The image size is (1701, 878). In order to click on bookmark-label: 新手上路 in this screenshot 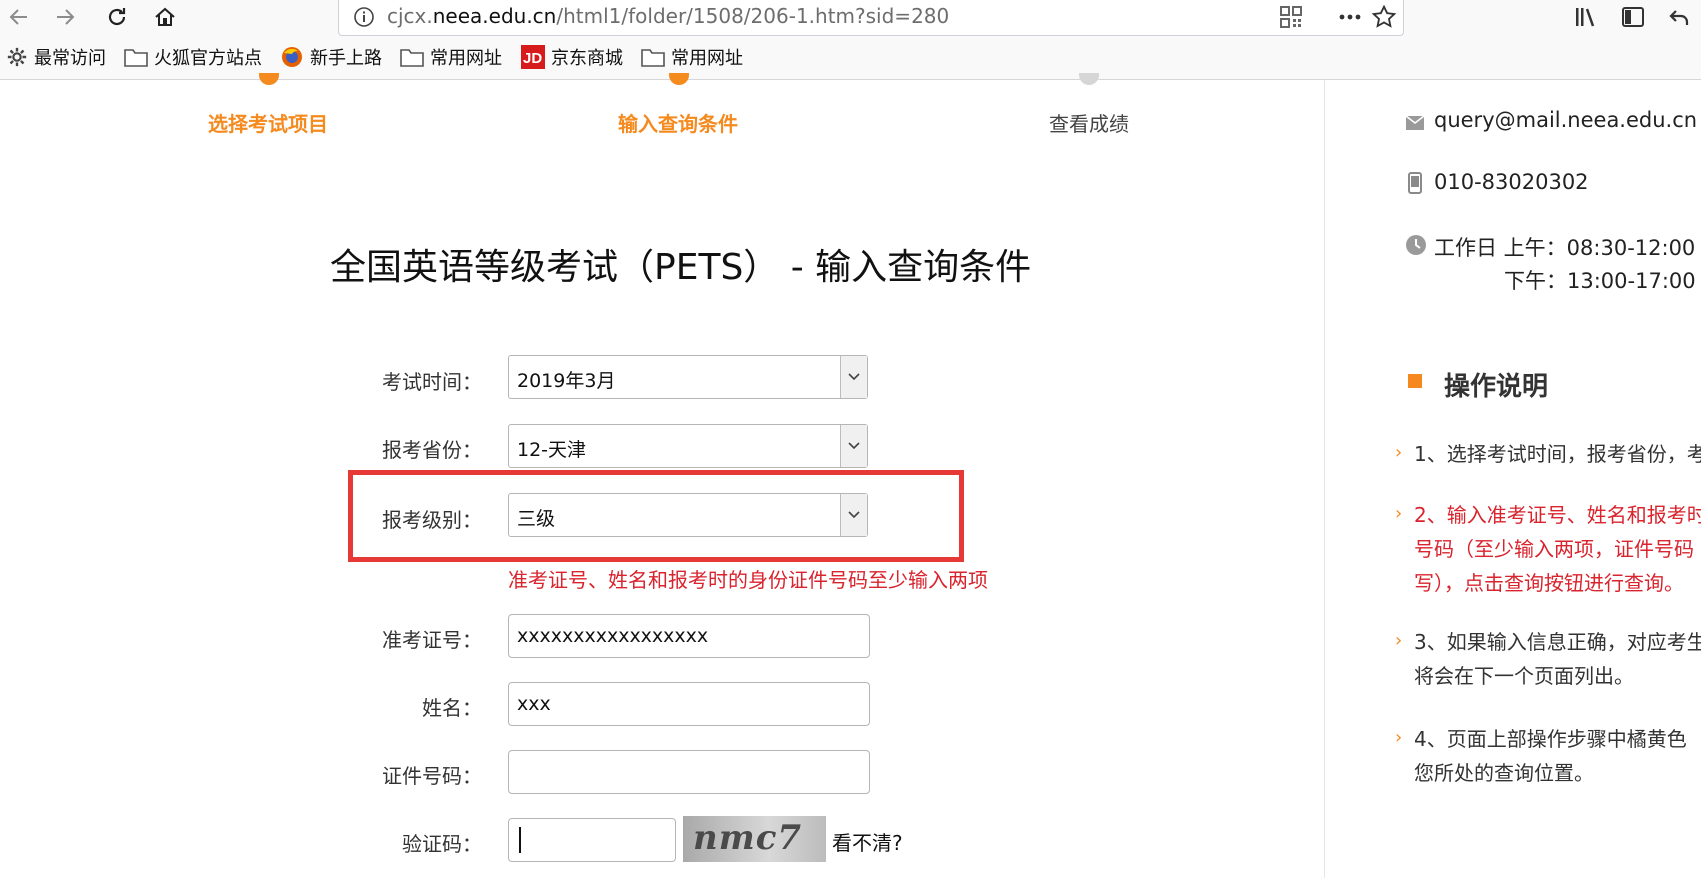, I will do `click(346, 58)`.